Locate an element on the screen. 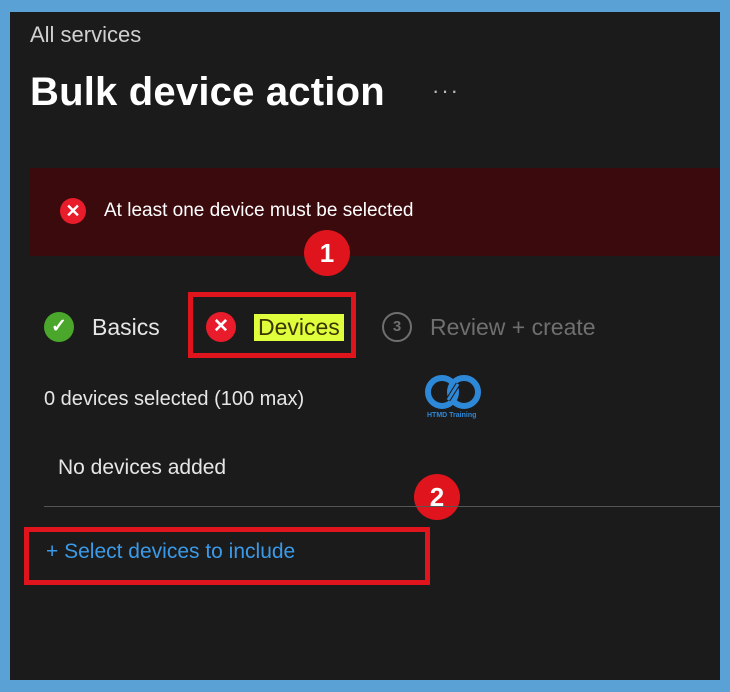 The width and height of the screenshot is (730, 692). error-x-icon: ✕ is located at coordinates (73, 211).